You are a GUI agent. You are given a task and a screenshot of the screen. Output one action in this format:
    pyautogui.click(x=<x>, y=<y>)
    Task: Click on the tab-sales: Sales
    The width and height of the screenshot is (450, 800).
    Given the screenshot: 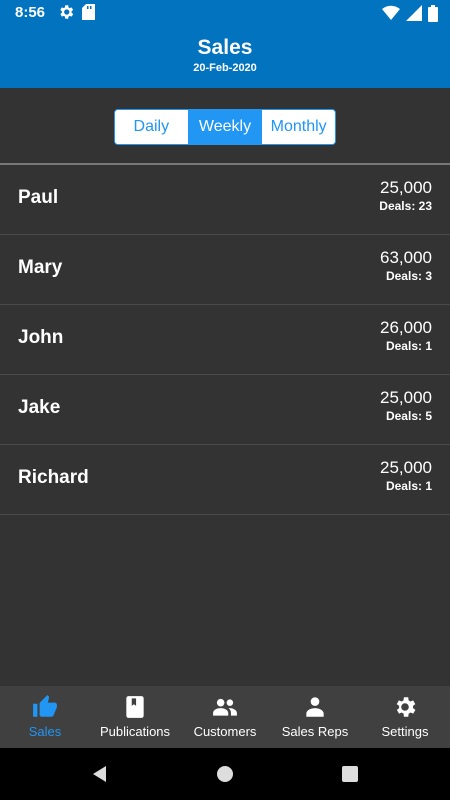 What is the action you would take?
    pyautogui.click(x=45, y=717)
    